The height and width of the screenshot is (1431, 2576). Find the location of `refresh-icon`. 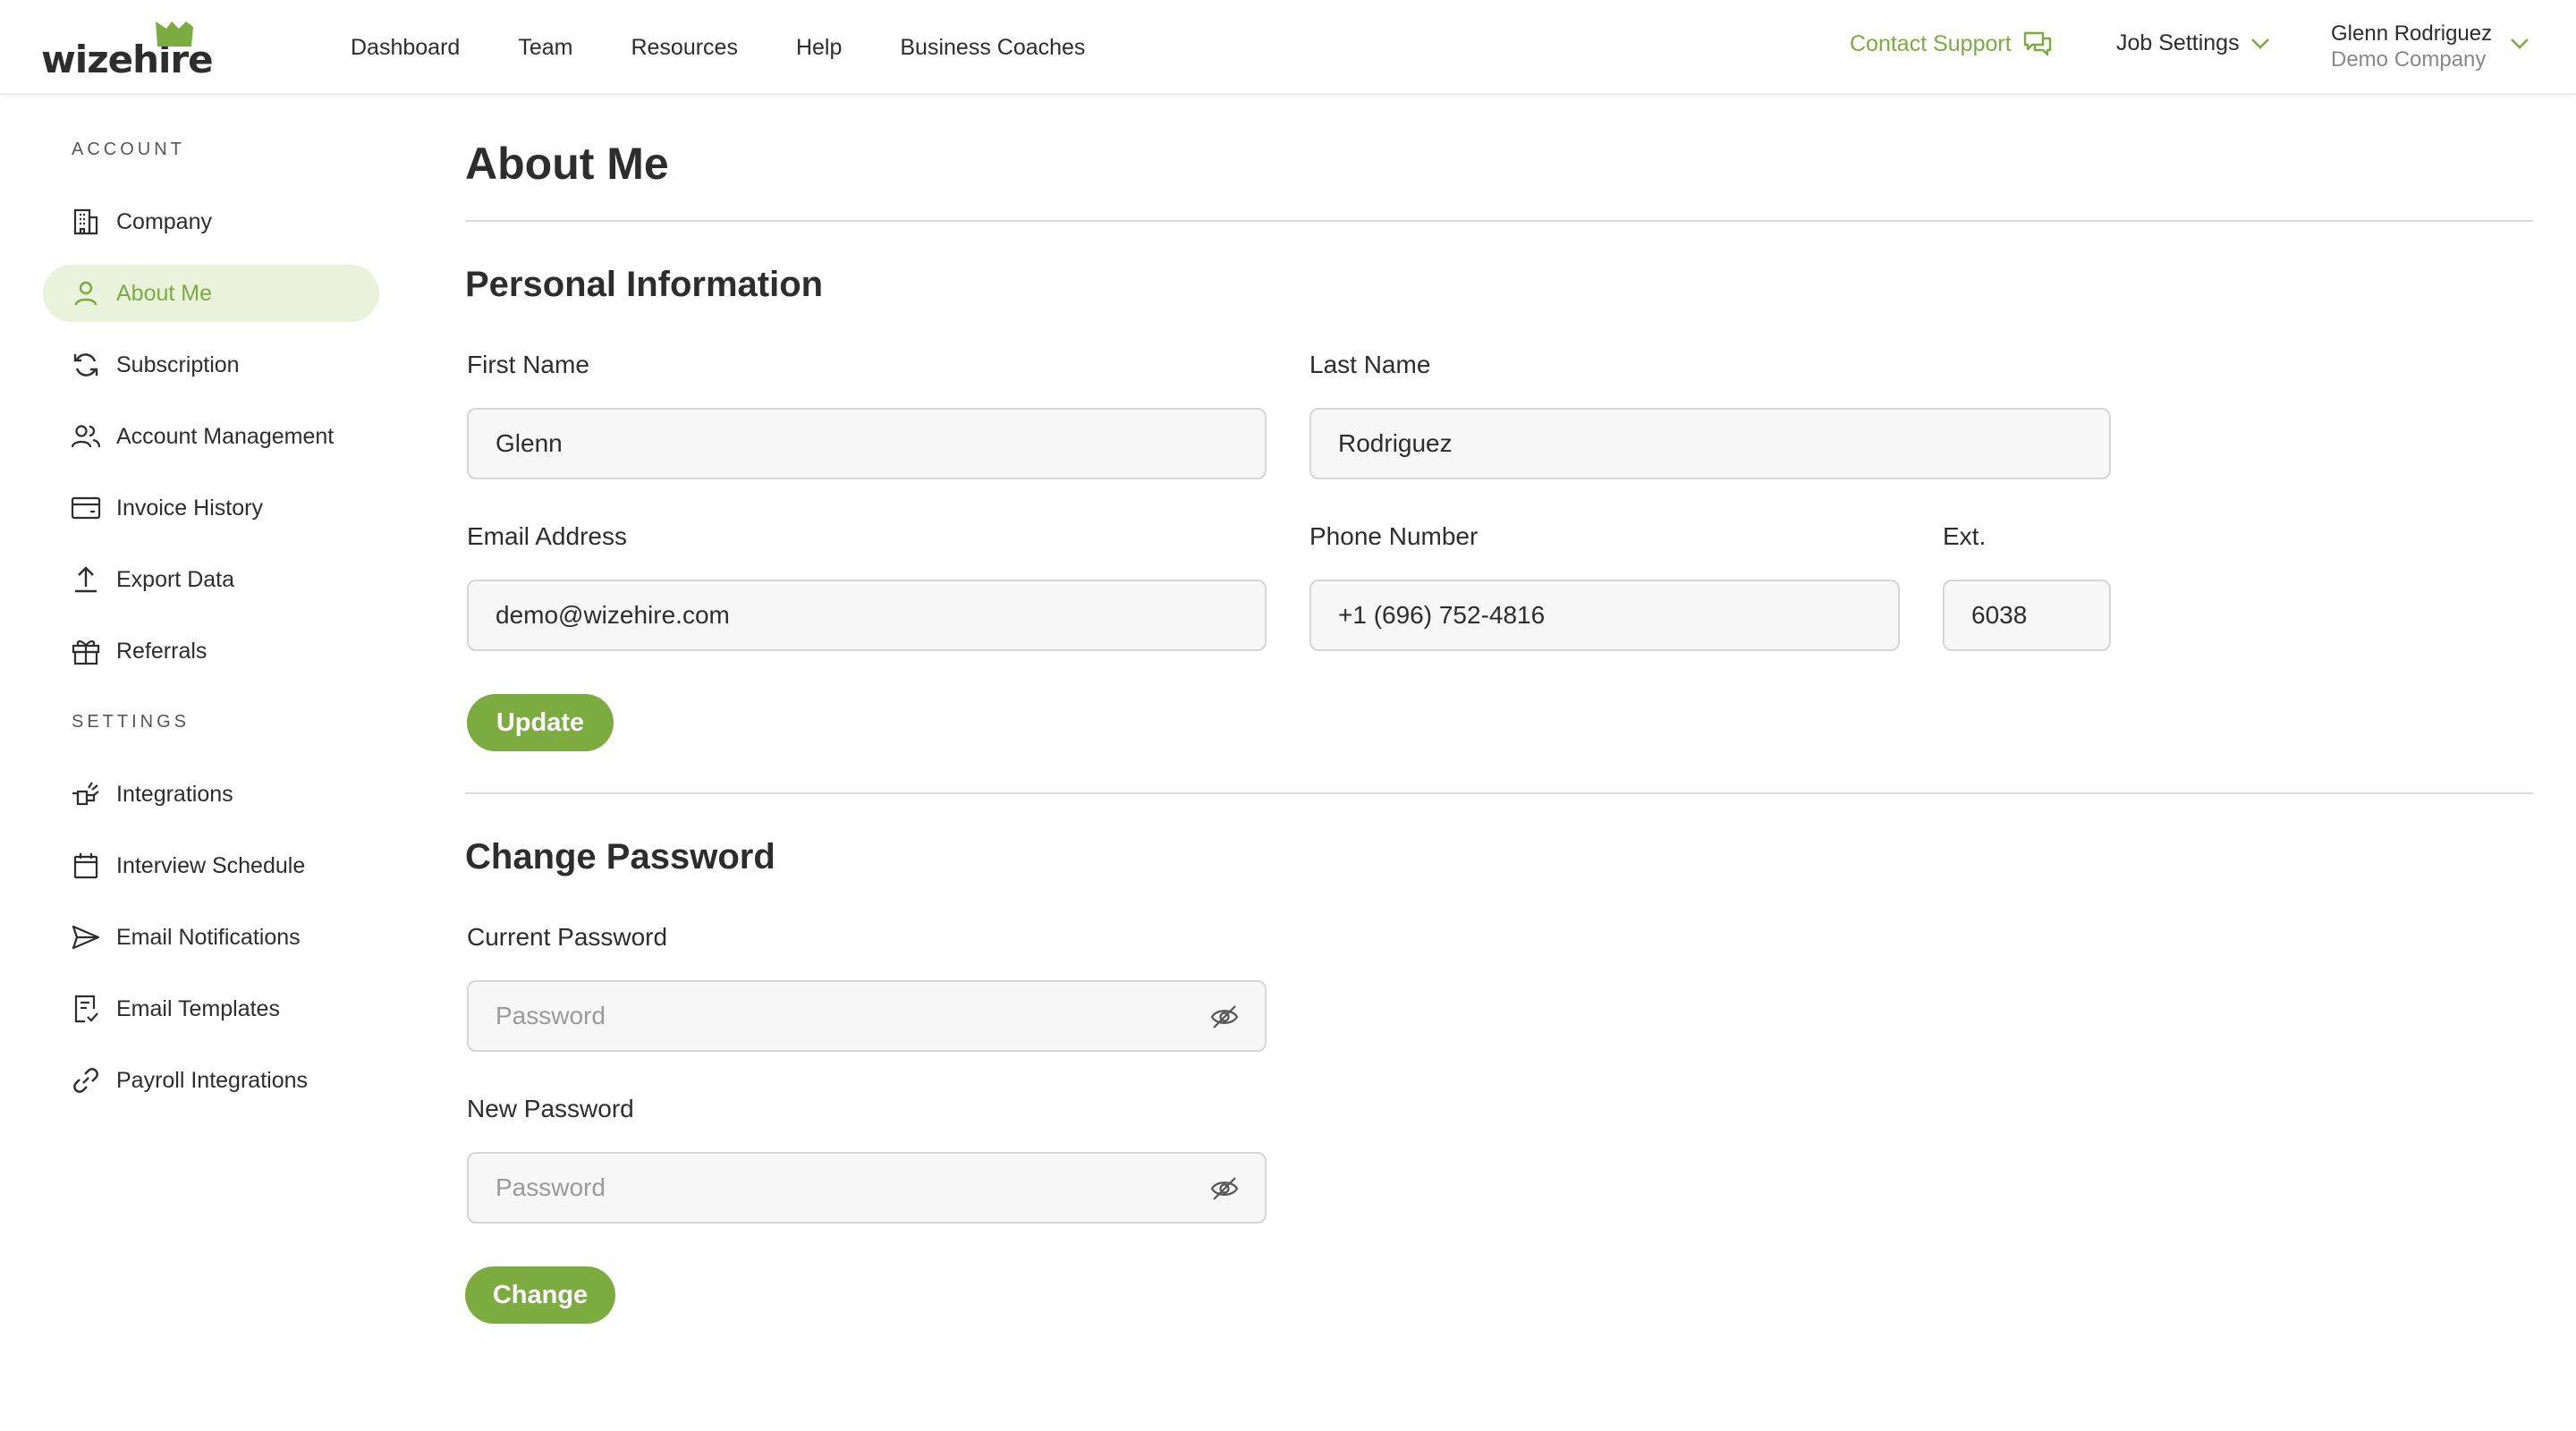

refresh-icon is located at coordinates (86, 365).